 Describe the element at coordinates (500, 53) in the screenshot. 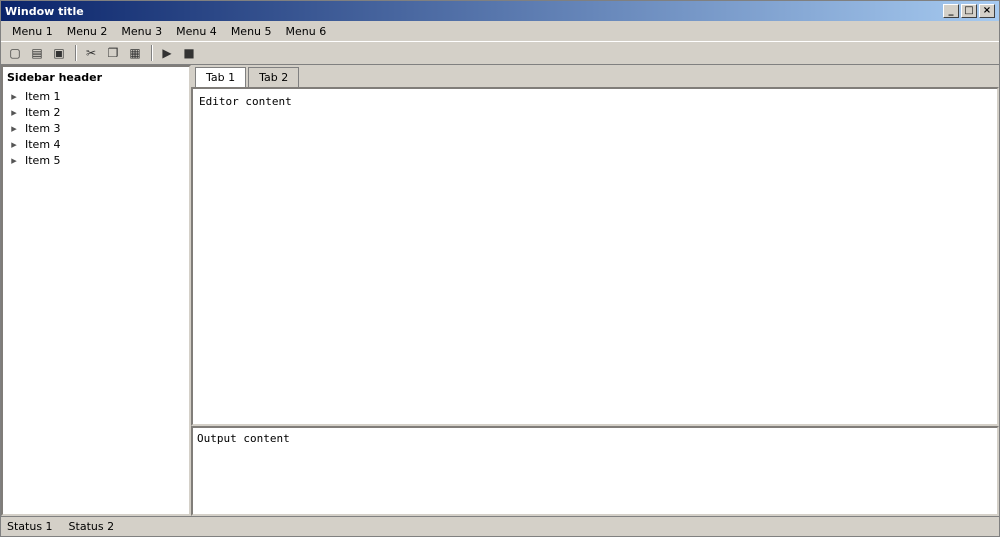

I see `toolbar: ▢ ▤ ▣ ✂ ❐ ▦ ▶ ■` at that location.